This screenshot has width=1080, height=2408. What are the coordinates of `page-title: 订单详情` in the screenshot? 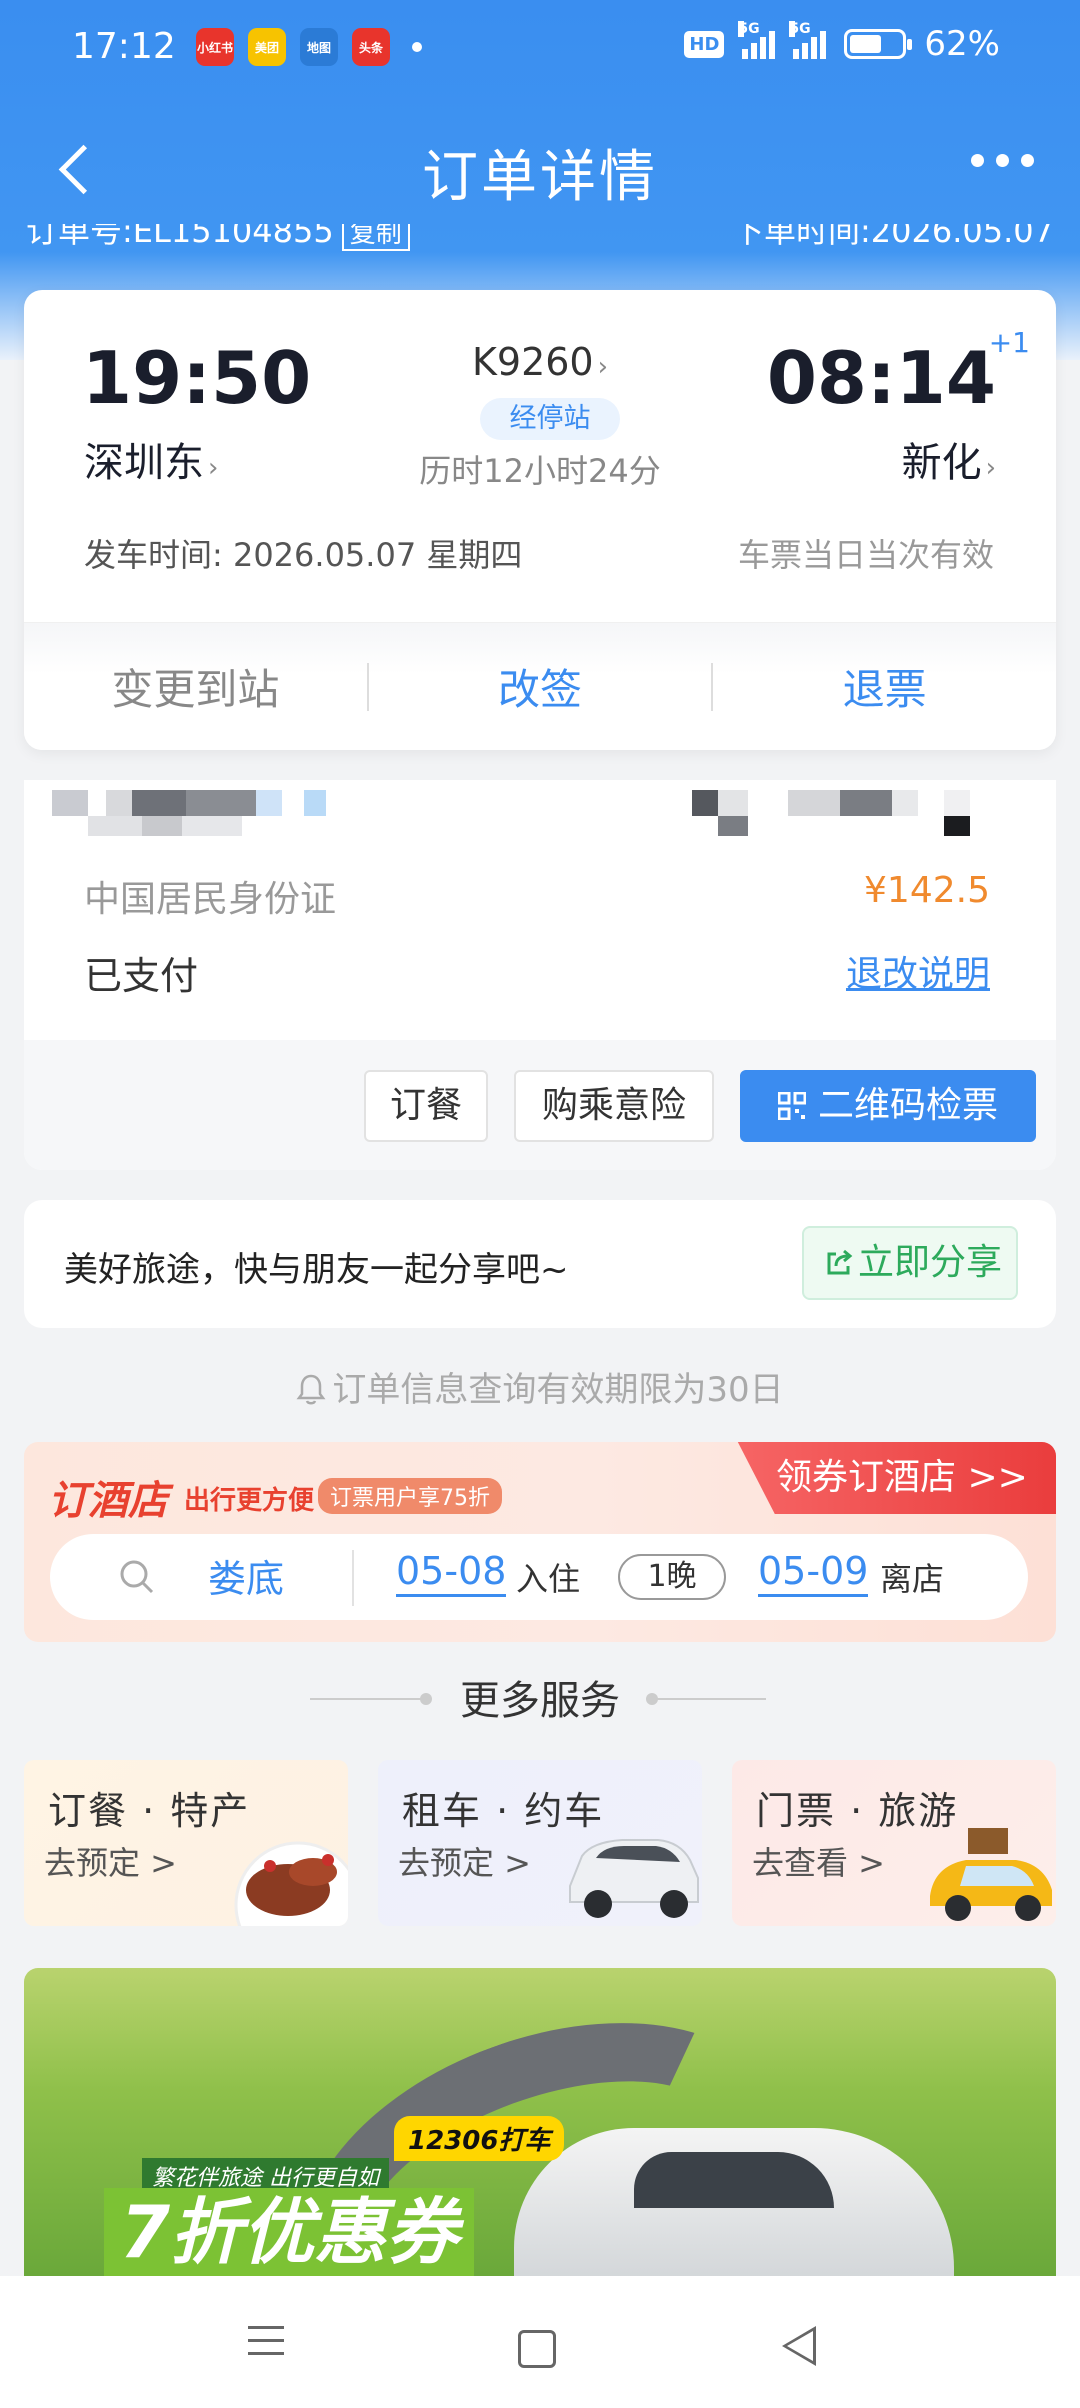 It's located at (540, 177).